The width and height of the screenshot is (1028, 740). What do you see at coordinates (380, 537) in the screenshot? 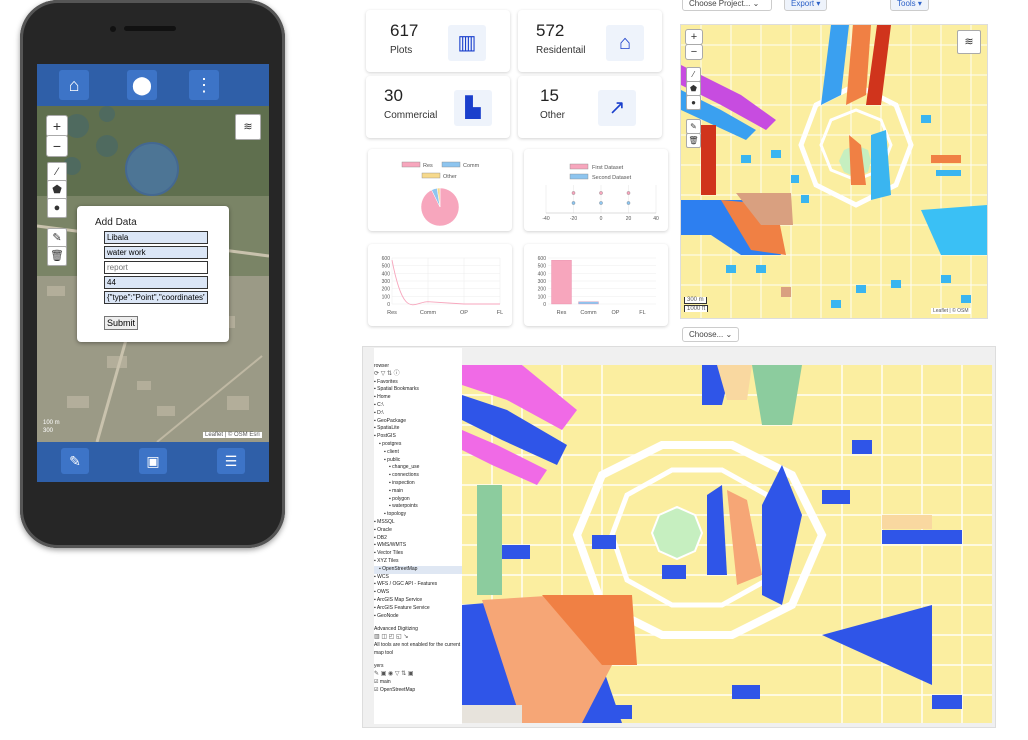
I see `browser-tree-label: ▪ DB2` at bounding box center [380, 537].